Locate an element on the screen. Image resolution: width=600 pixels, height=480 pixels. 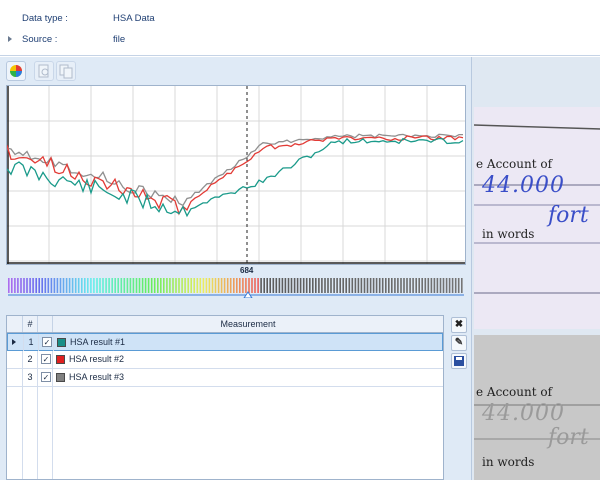
info-row-data-type: Data type : HSA Data is located at coordinates (300, 20).